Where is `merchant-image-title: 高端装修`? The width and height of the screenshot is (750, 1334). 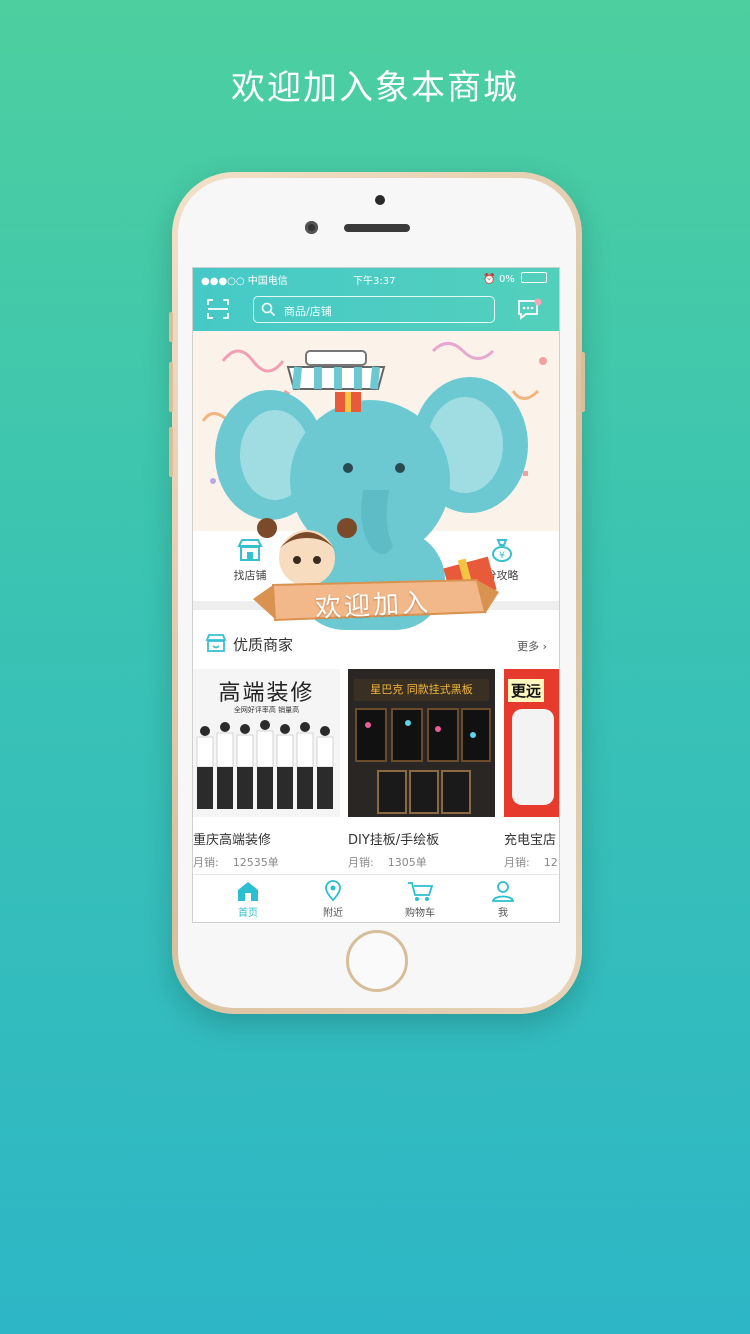
merchant-image-title: 高端装修 is located at coordinates (266, 693).